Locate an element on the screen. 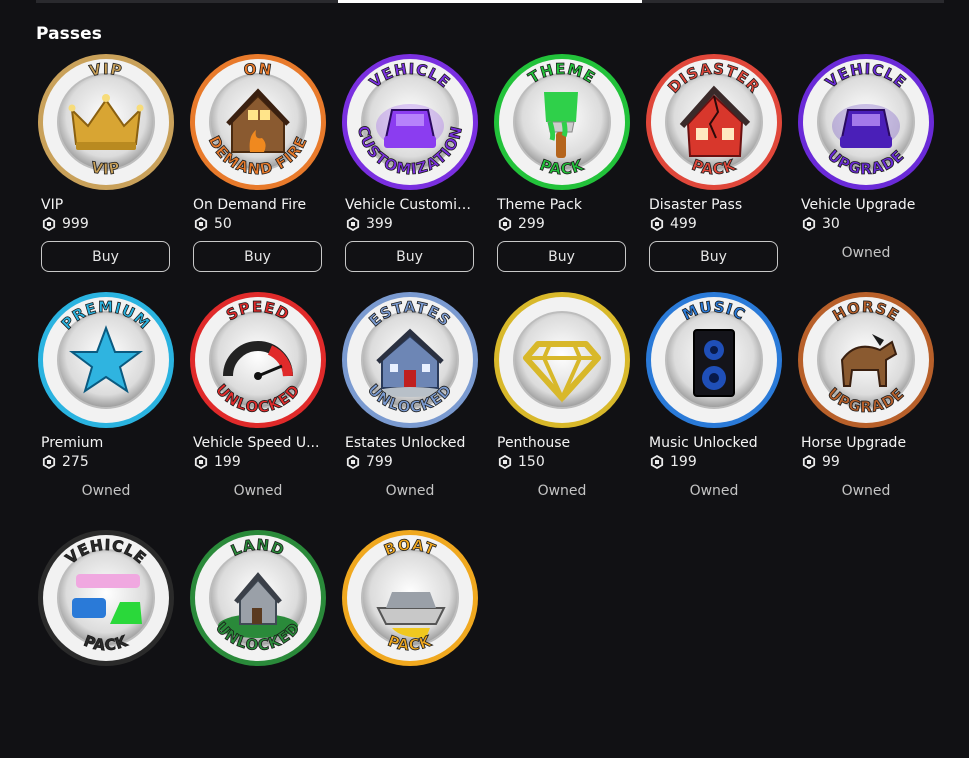 The width and height of the screenshot is (969, 758). pass-thumbnail: VEHICLE CUSTOMIZATION is located at coordinates (410, 122).